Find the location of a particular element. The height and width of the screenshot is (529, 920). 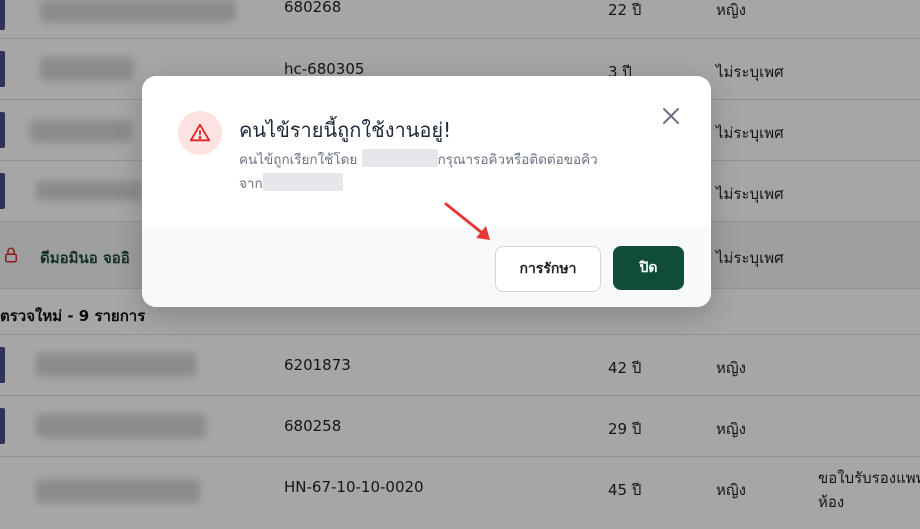

message-part-3: จาก is located at coordinates (251, 184).